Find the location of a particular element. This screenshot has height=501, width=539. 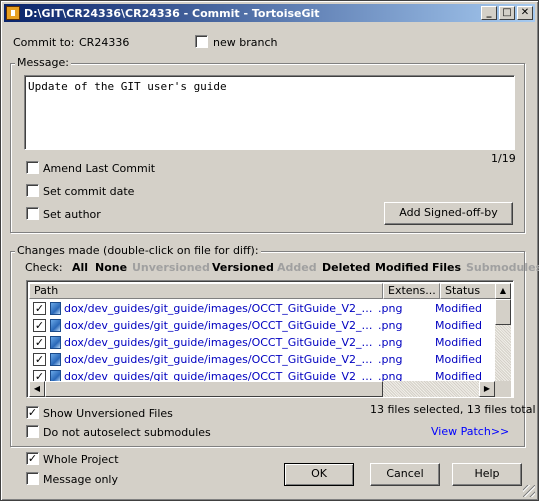

horizontal-scrollbar: ◀ ▶ is located at coordinates (262, 389).